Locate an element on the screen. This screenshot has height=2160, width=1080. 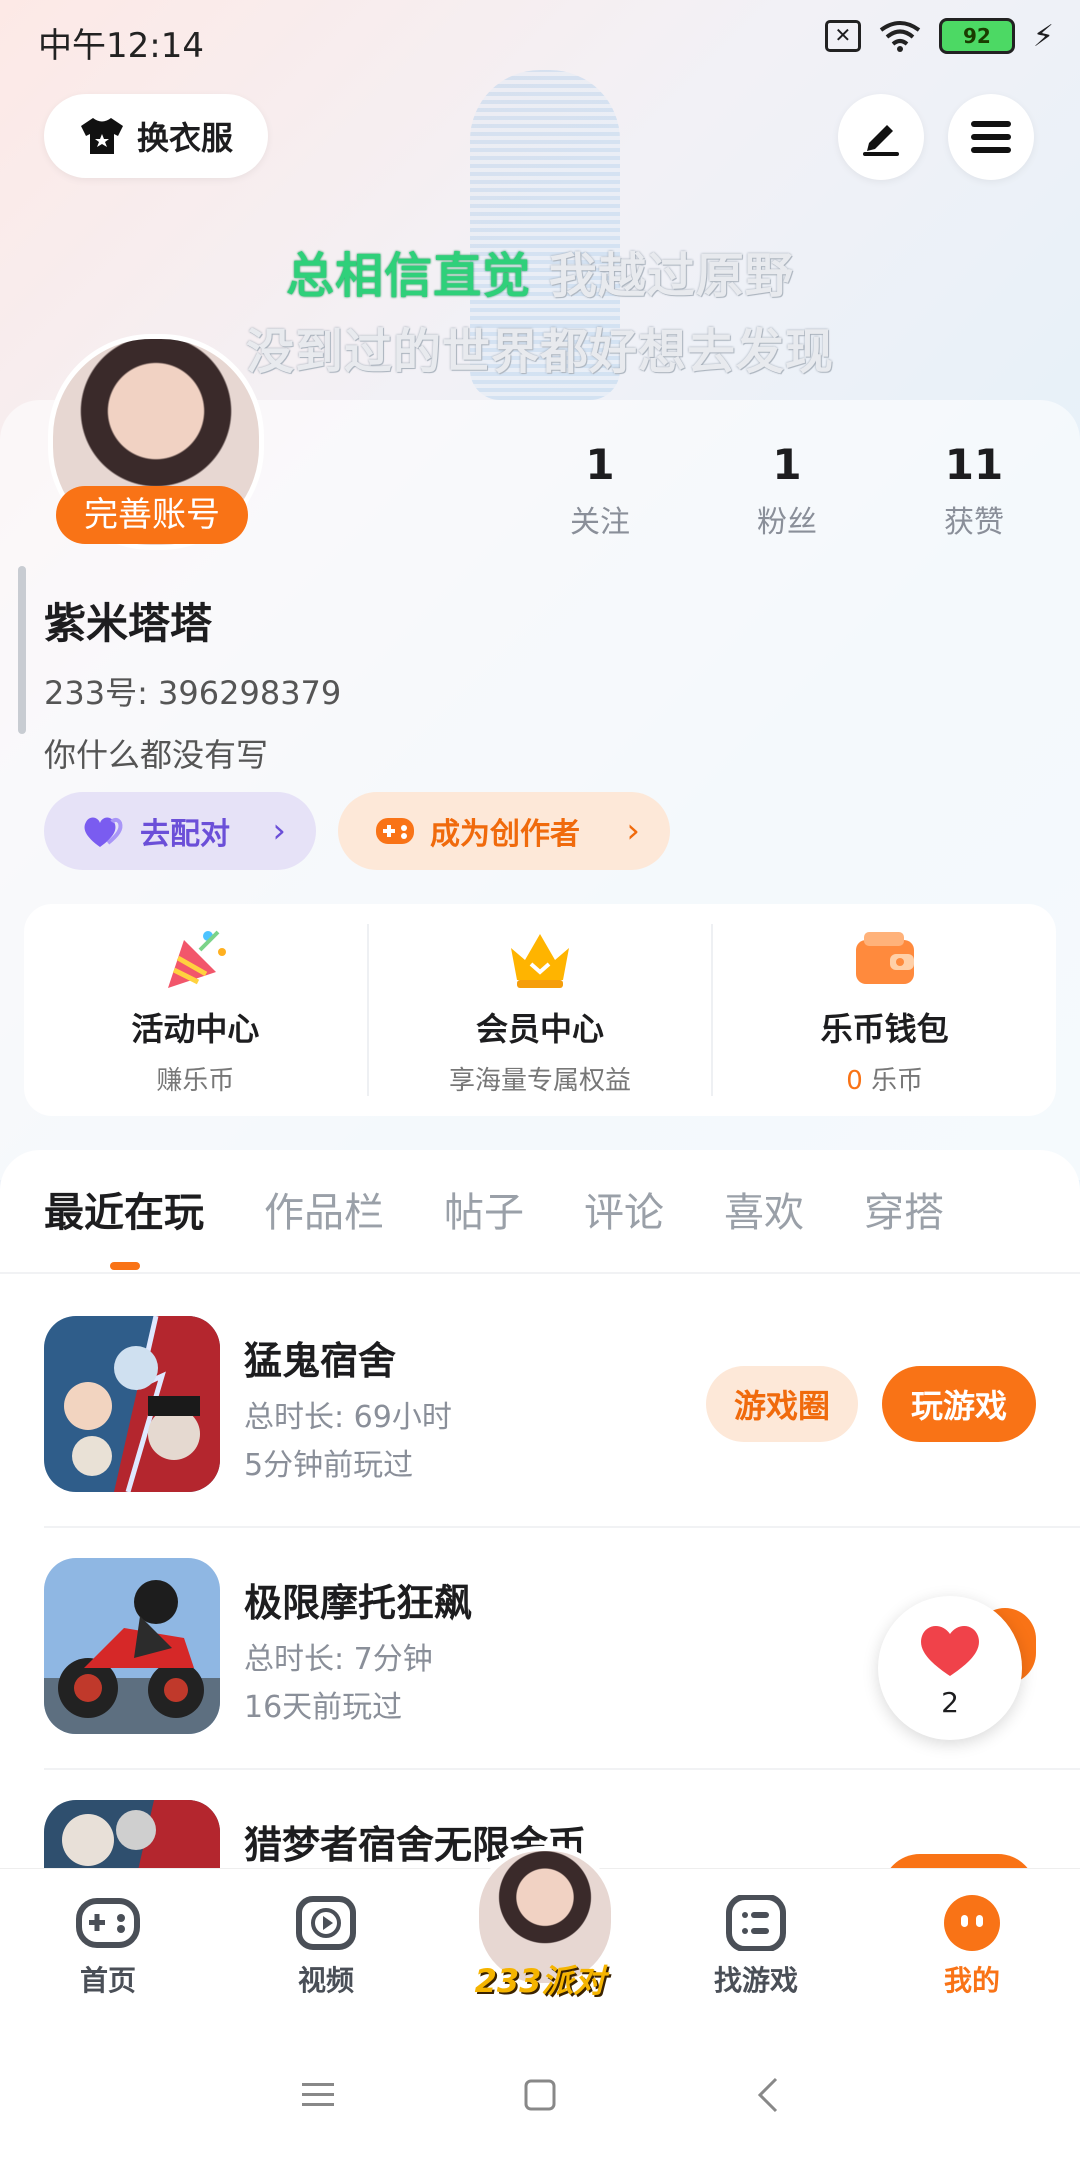
edit-button is located at coordinates (881, 137).